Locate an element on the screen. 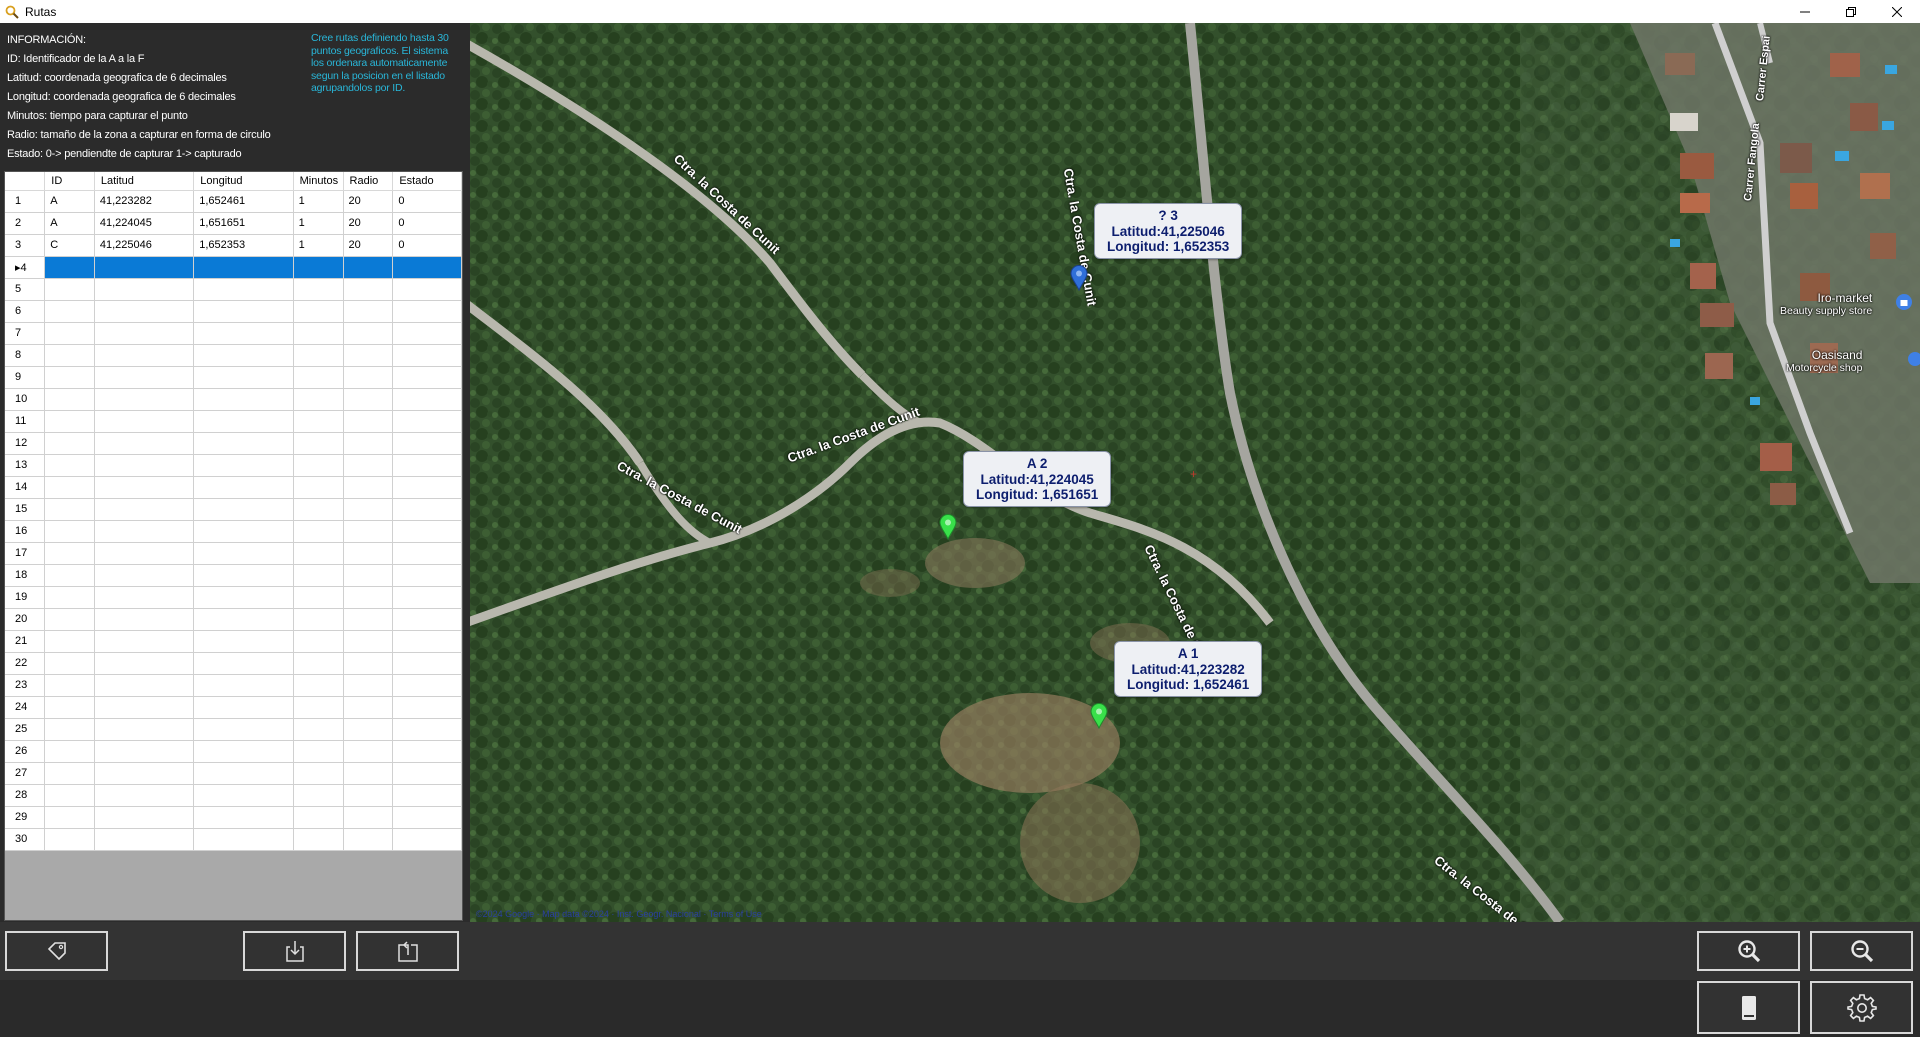  cell-id: A is located at coordinates (69, 201).